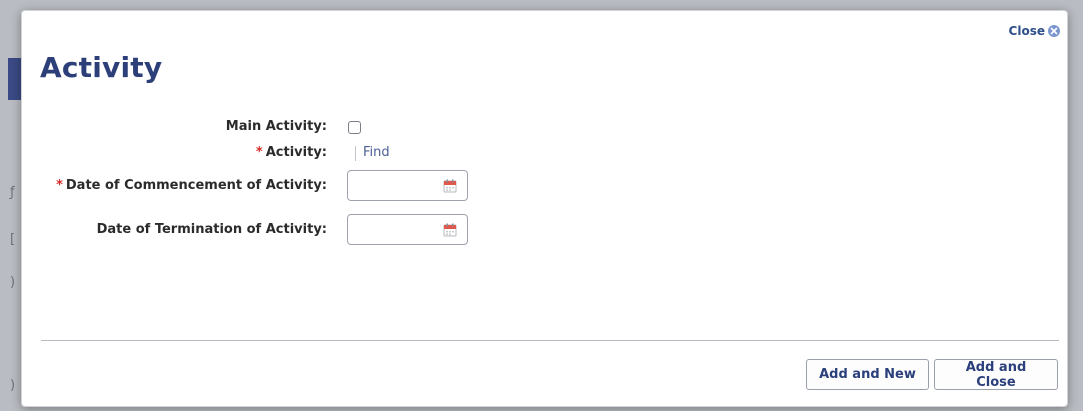 This screenshot has width=1083, height=411. I want to click on activity-label: Activity:, so click(296, 152).